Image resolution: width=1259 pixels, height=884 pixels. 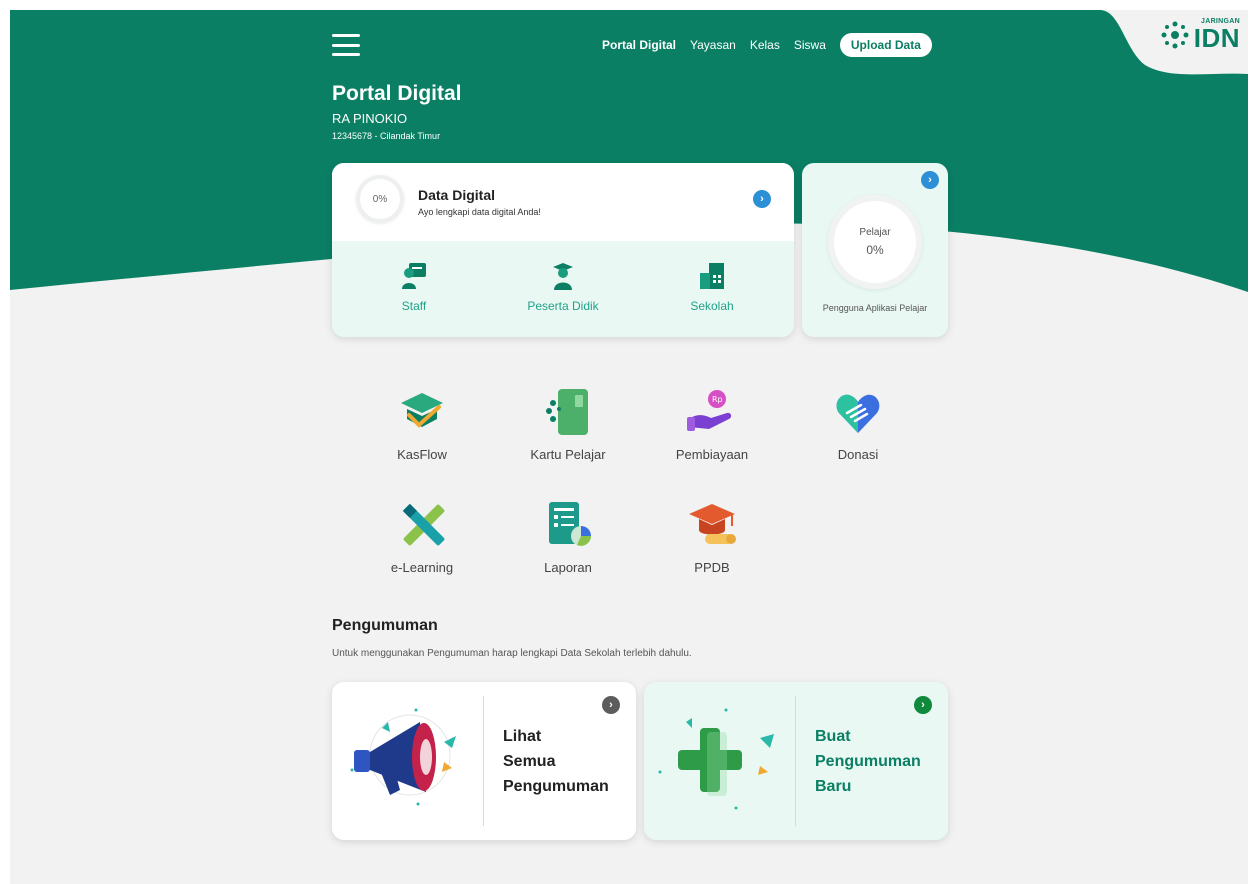 I want to click on app-kasflow: KasFlow, so click(x=422, y=423).